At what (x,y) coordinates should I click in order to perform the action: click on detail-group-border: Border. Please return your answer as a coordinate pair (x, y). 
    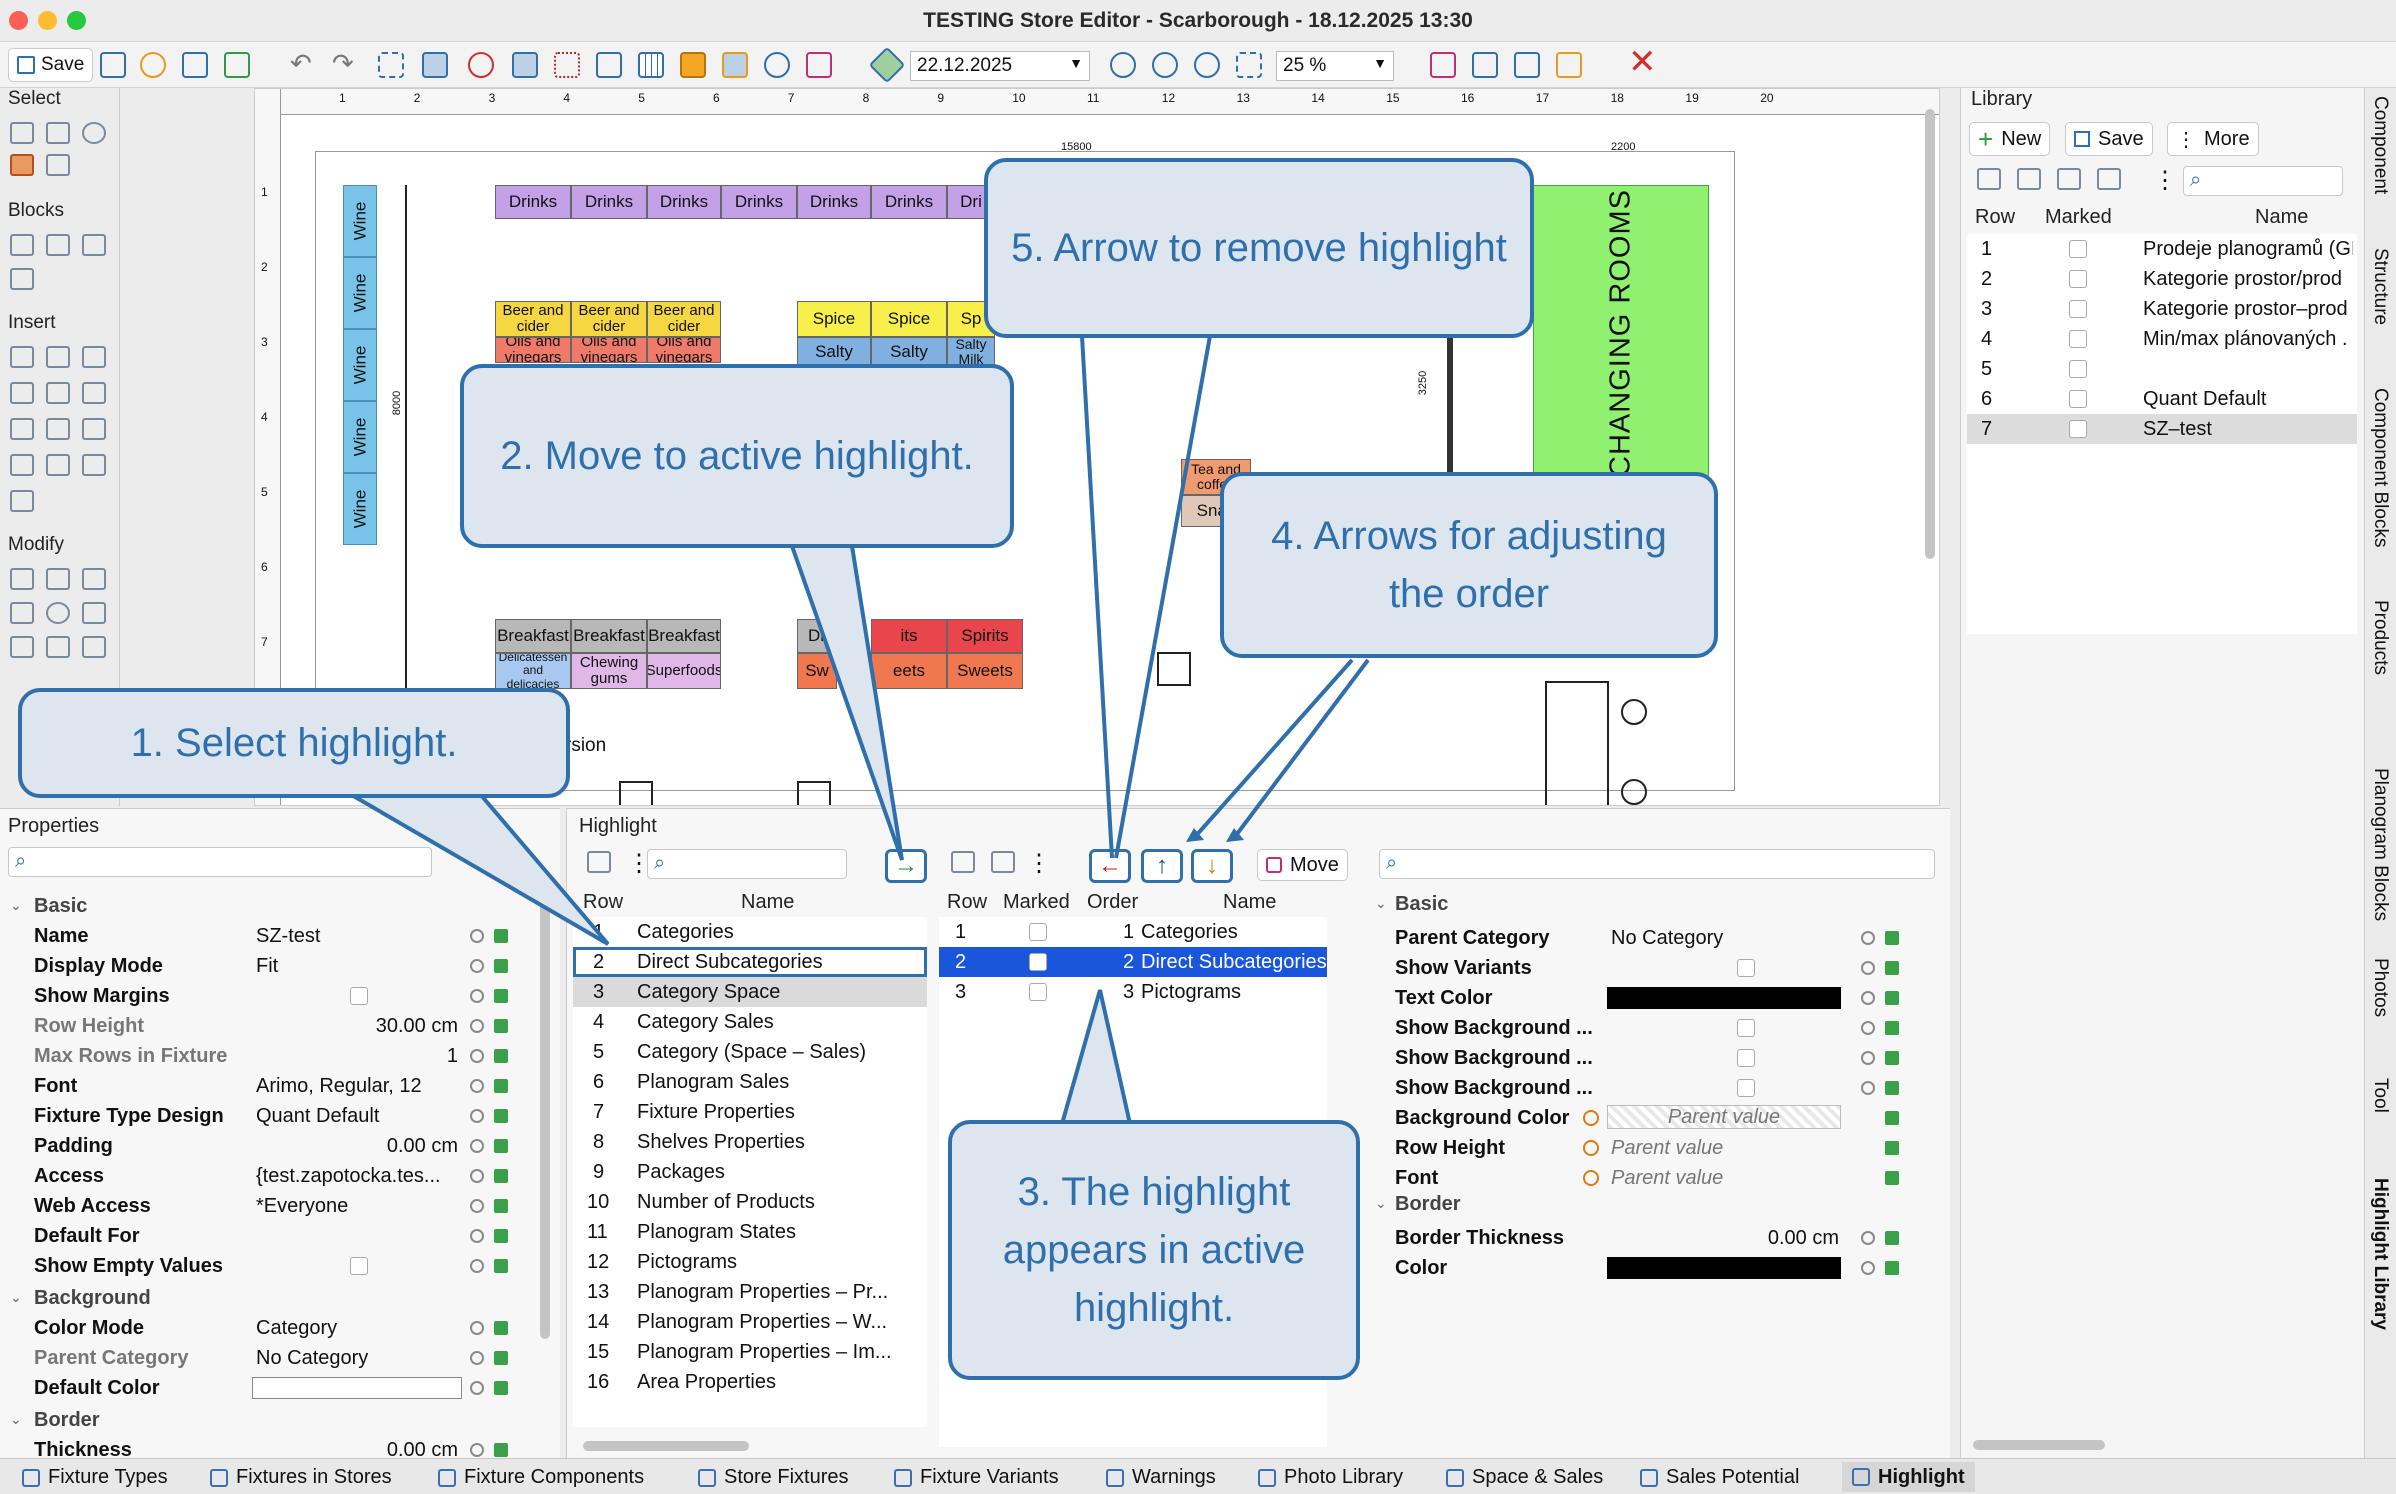
    Looking at the image, I should click on (1428, 1204).